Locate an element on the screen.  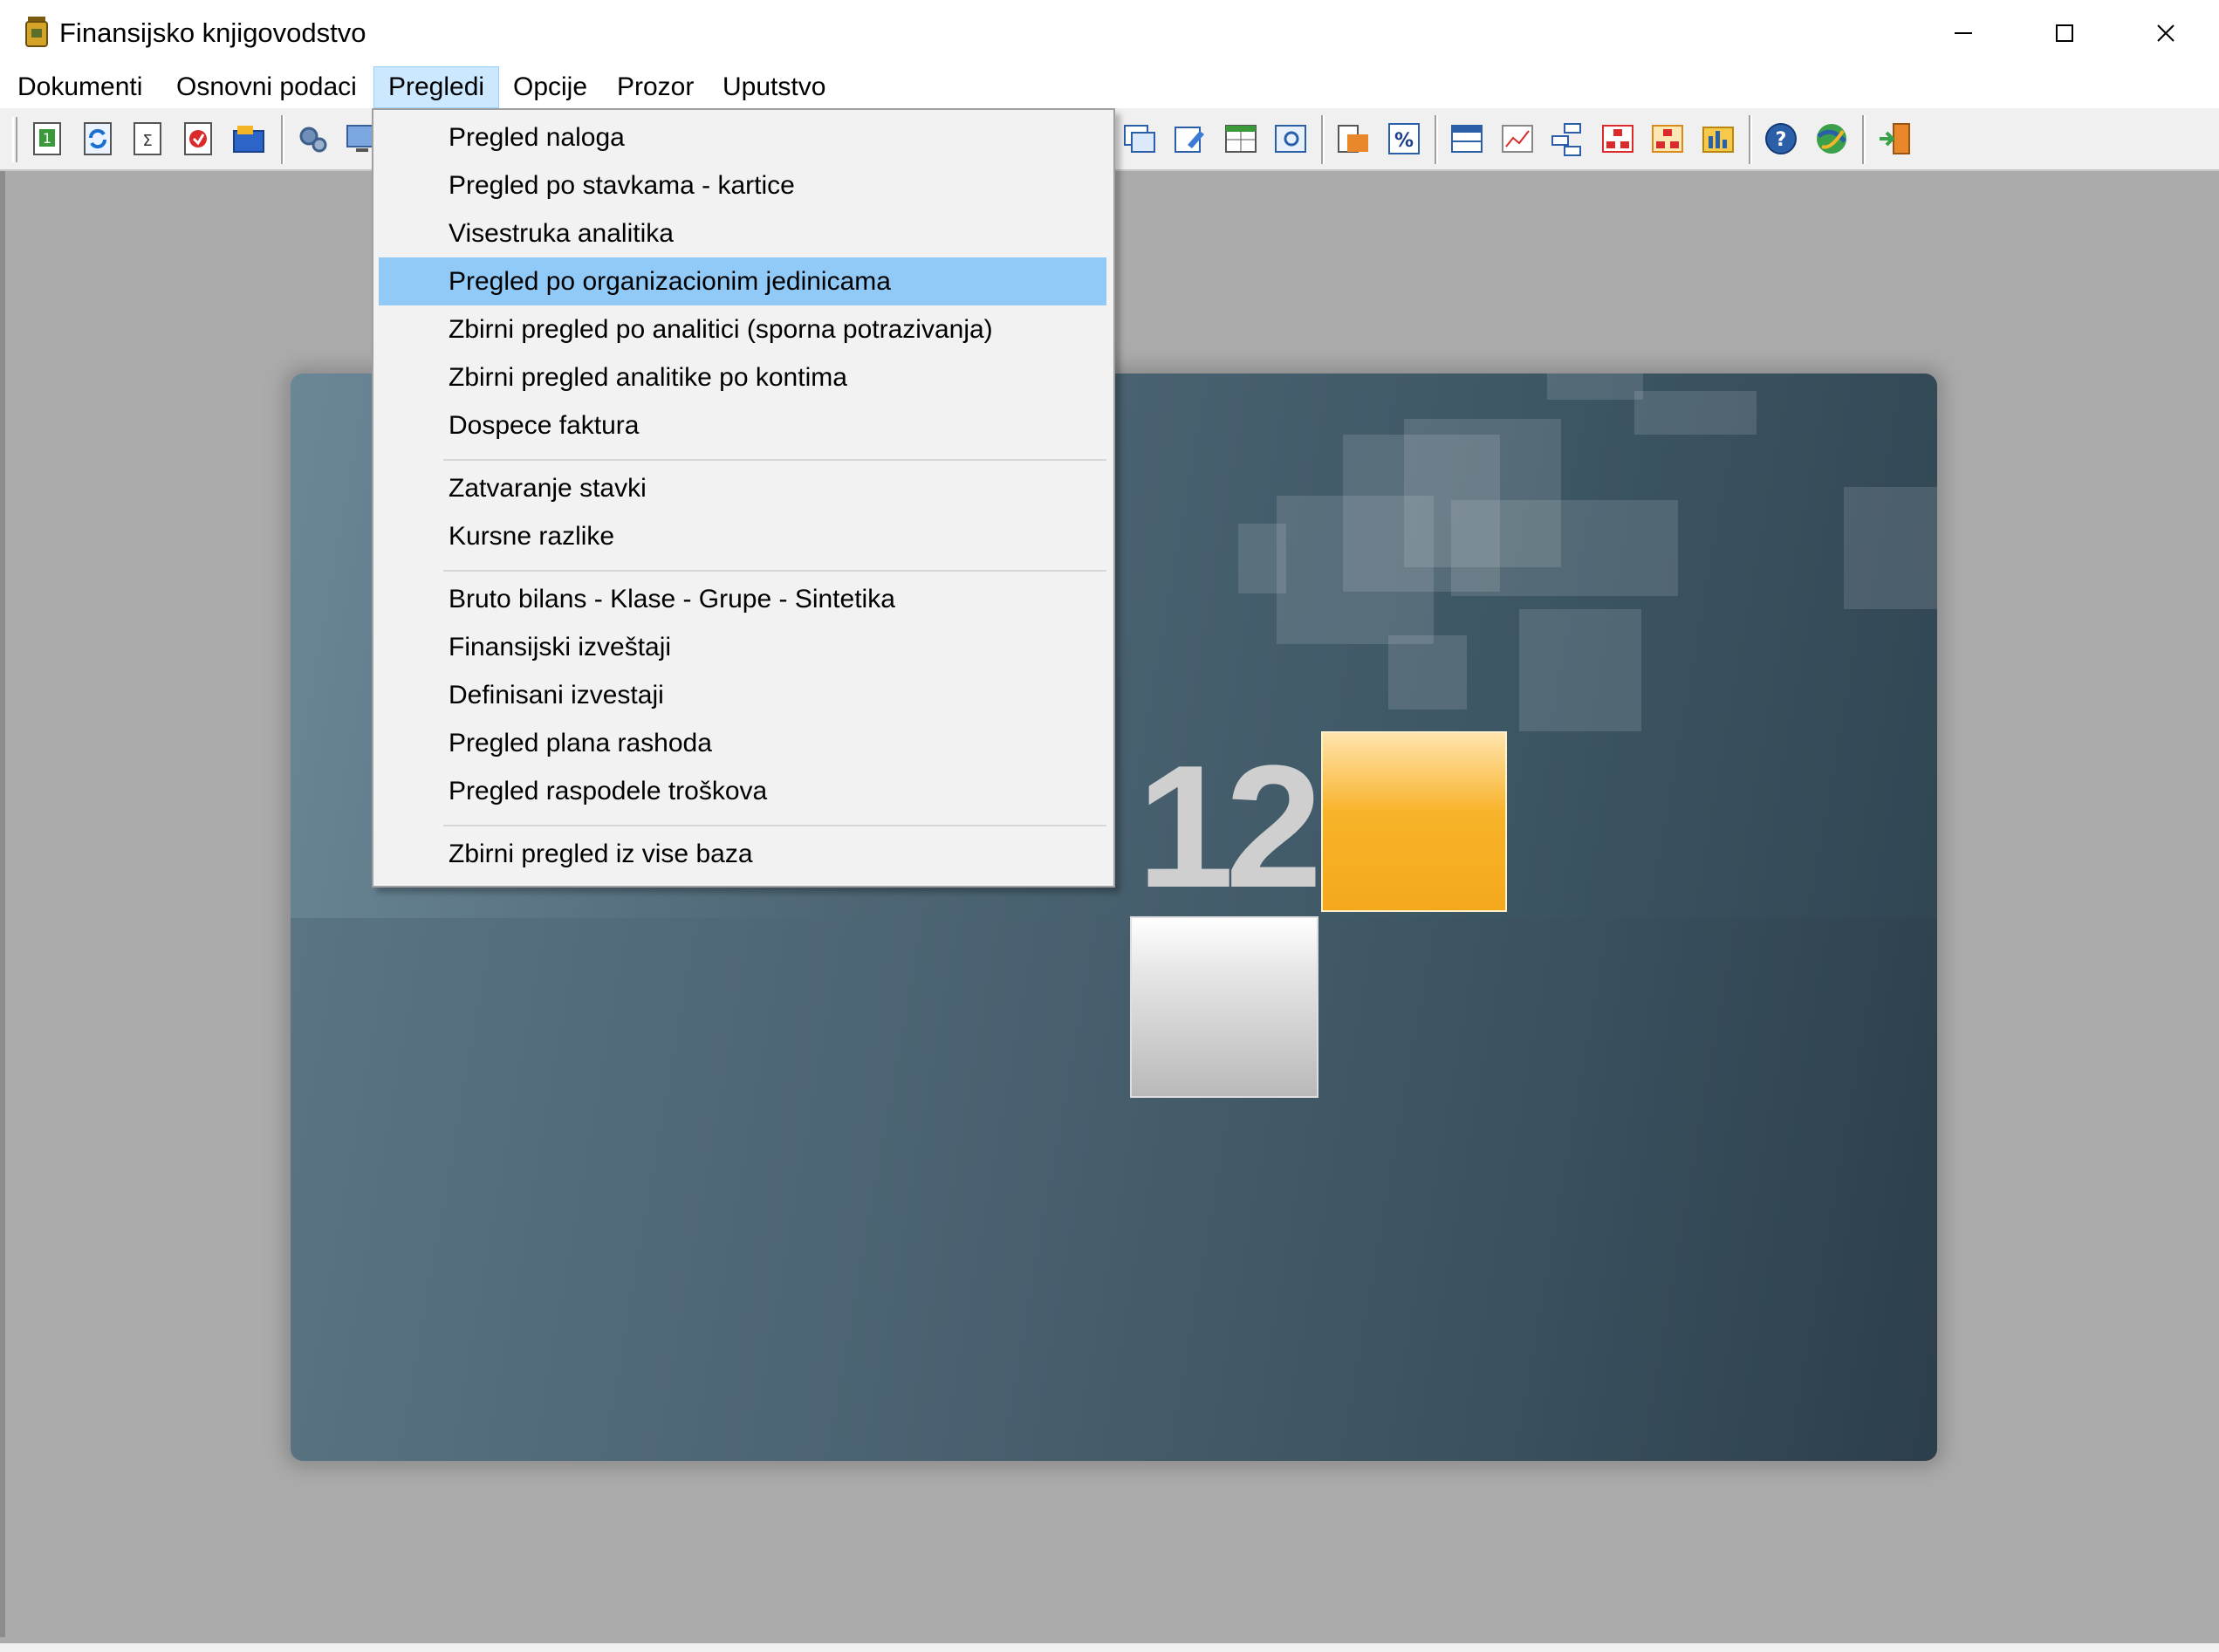
menu-item-bruto-bilans: Bruto bilans - Klase - Grupe - Sintetika is located at coordinates (742, 599).